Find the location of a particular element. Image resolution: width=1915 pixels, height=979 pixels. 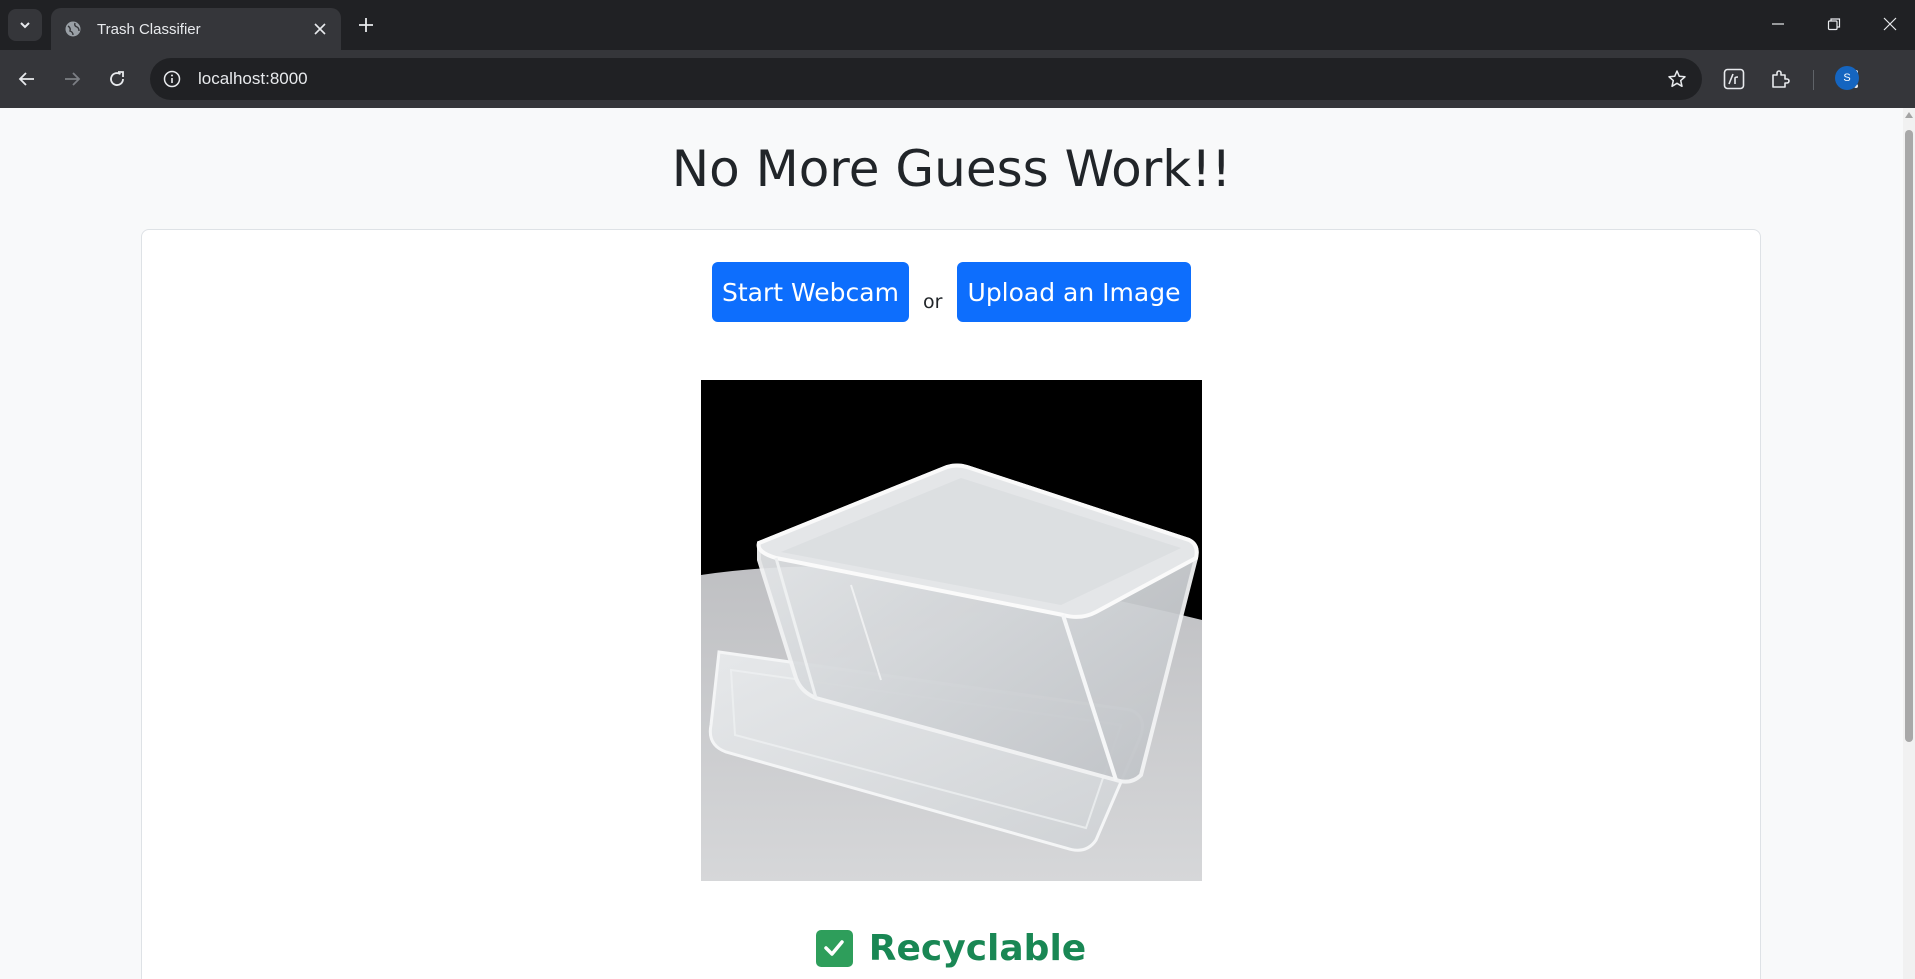

arrow-right-icon is located at coordinates (73, 79).